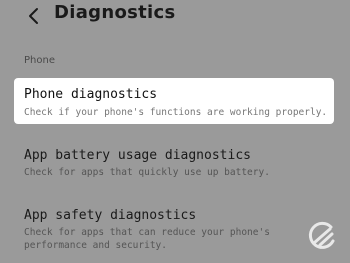 The height and width of the screenshot is (263, 350). What do you see at coordinates (91, 94) in the screenshot?
I see `item-title: Phone diagnostics` at bounding box center [91, 94].